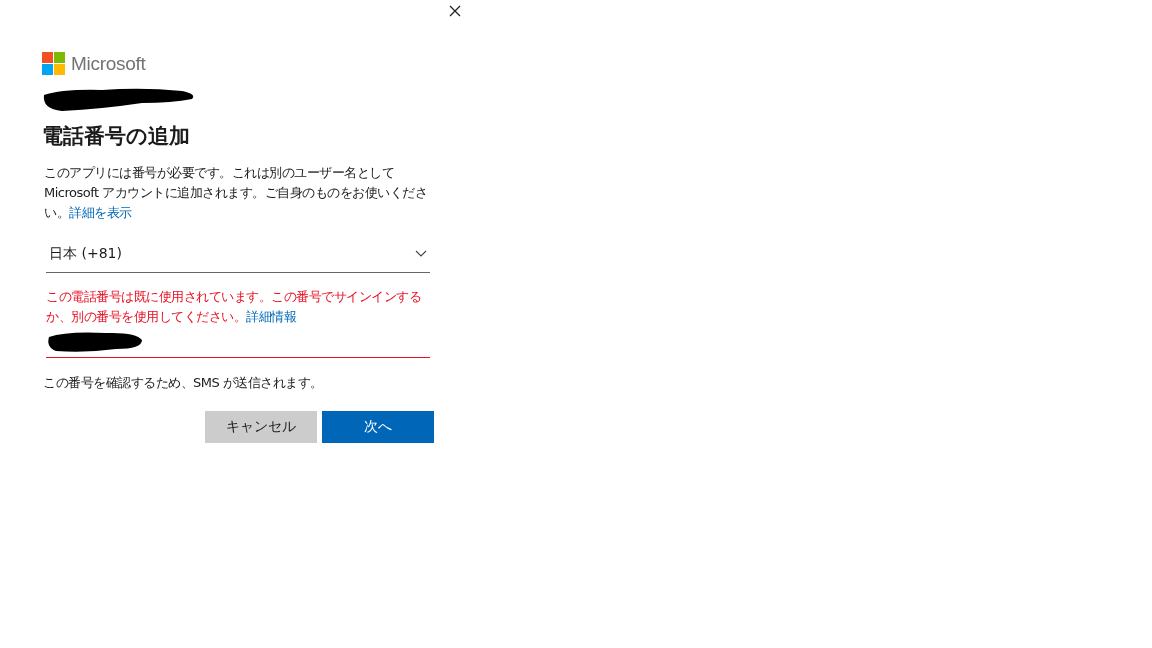 Image resolution: width=1152 pixels, height=648 pixels. What do you see at coordinates (53, 63) in the screenshot?
I see `logo-icon` at bounding box center [53, 63].